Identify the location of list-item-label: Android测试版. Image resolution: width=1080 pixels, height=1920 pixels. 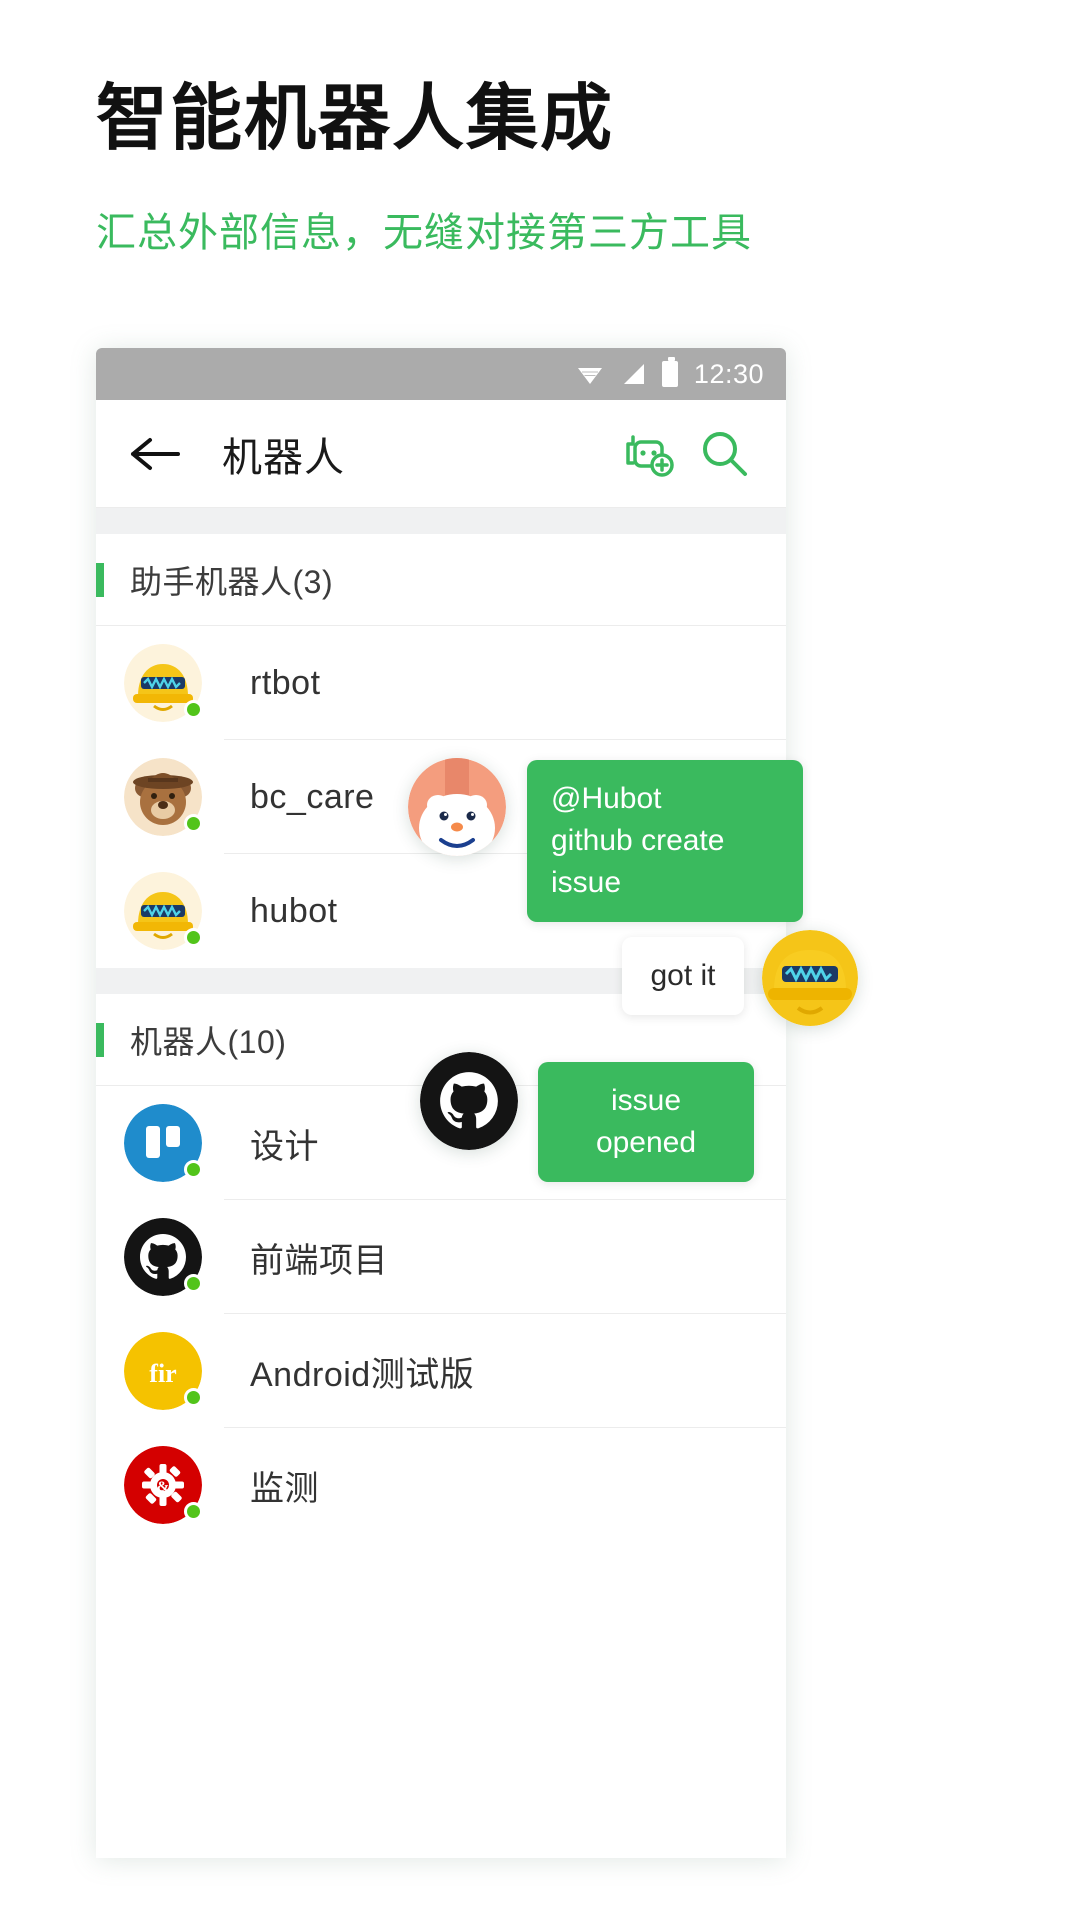
(362, 1374).